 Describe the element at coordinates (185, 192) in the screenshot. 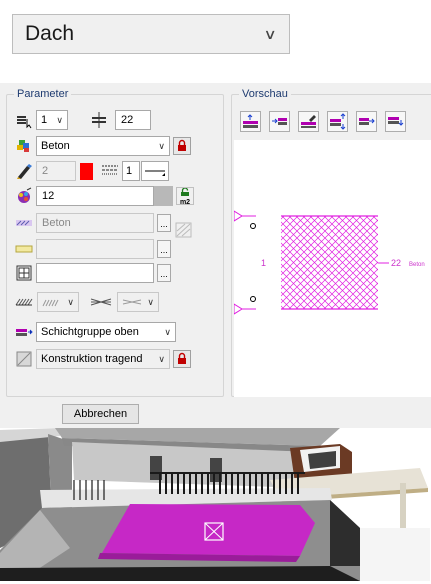

I see `lock-open-icon` at that location.